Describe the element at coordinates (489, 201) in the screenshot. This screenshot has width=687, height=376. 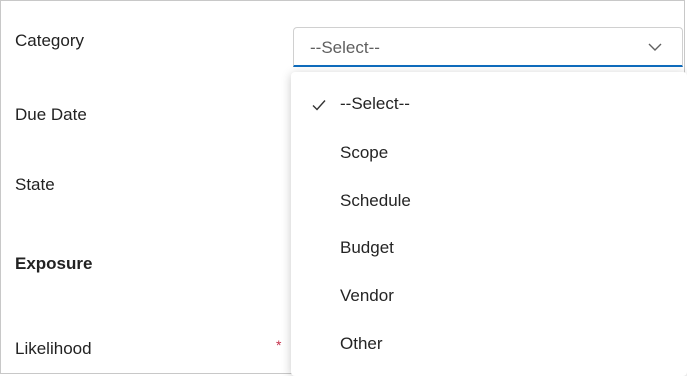
I see `option-schedule: Schedule` at that location.